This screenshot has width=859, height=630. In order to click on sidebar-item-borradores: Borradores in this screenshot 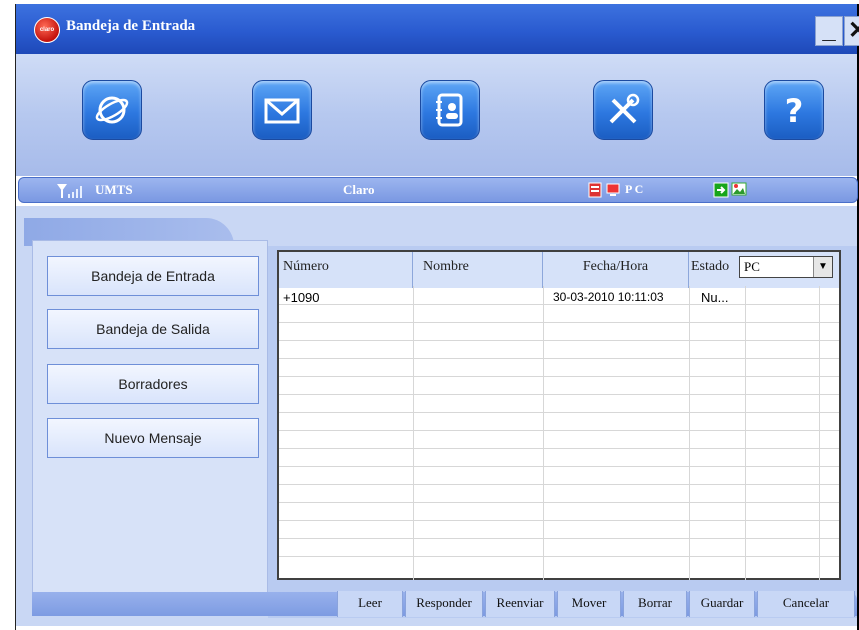, I will do `click(153, 384)`.